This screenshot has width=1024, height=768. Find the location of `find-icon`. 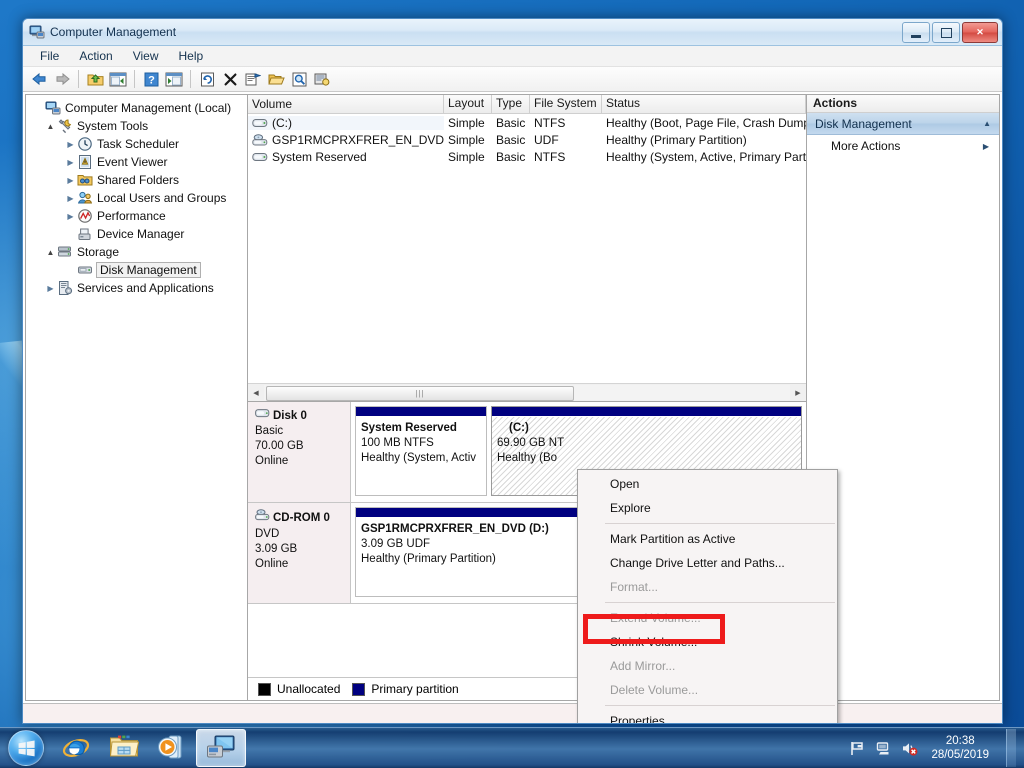

find-icon is located at coordinates (299, 79).